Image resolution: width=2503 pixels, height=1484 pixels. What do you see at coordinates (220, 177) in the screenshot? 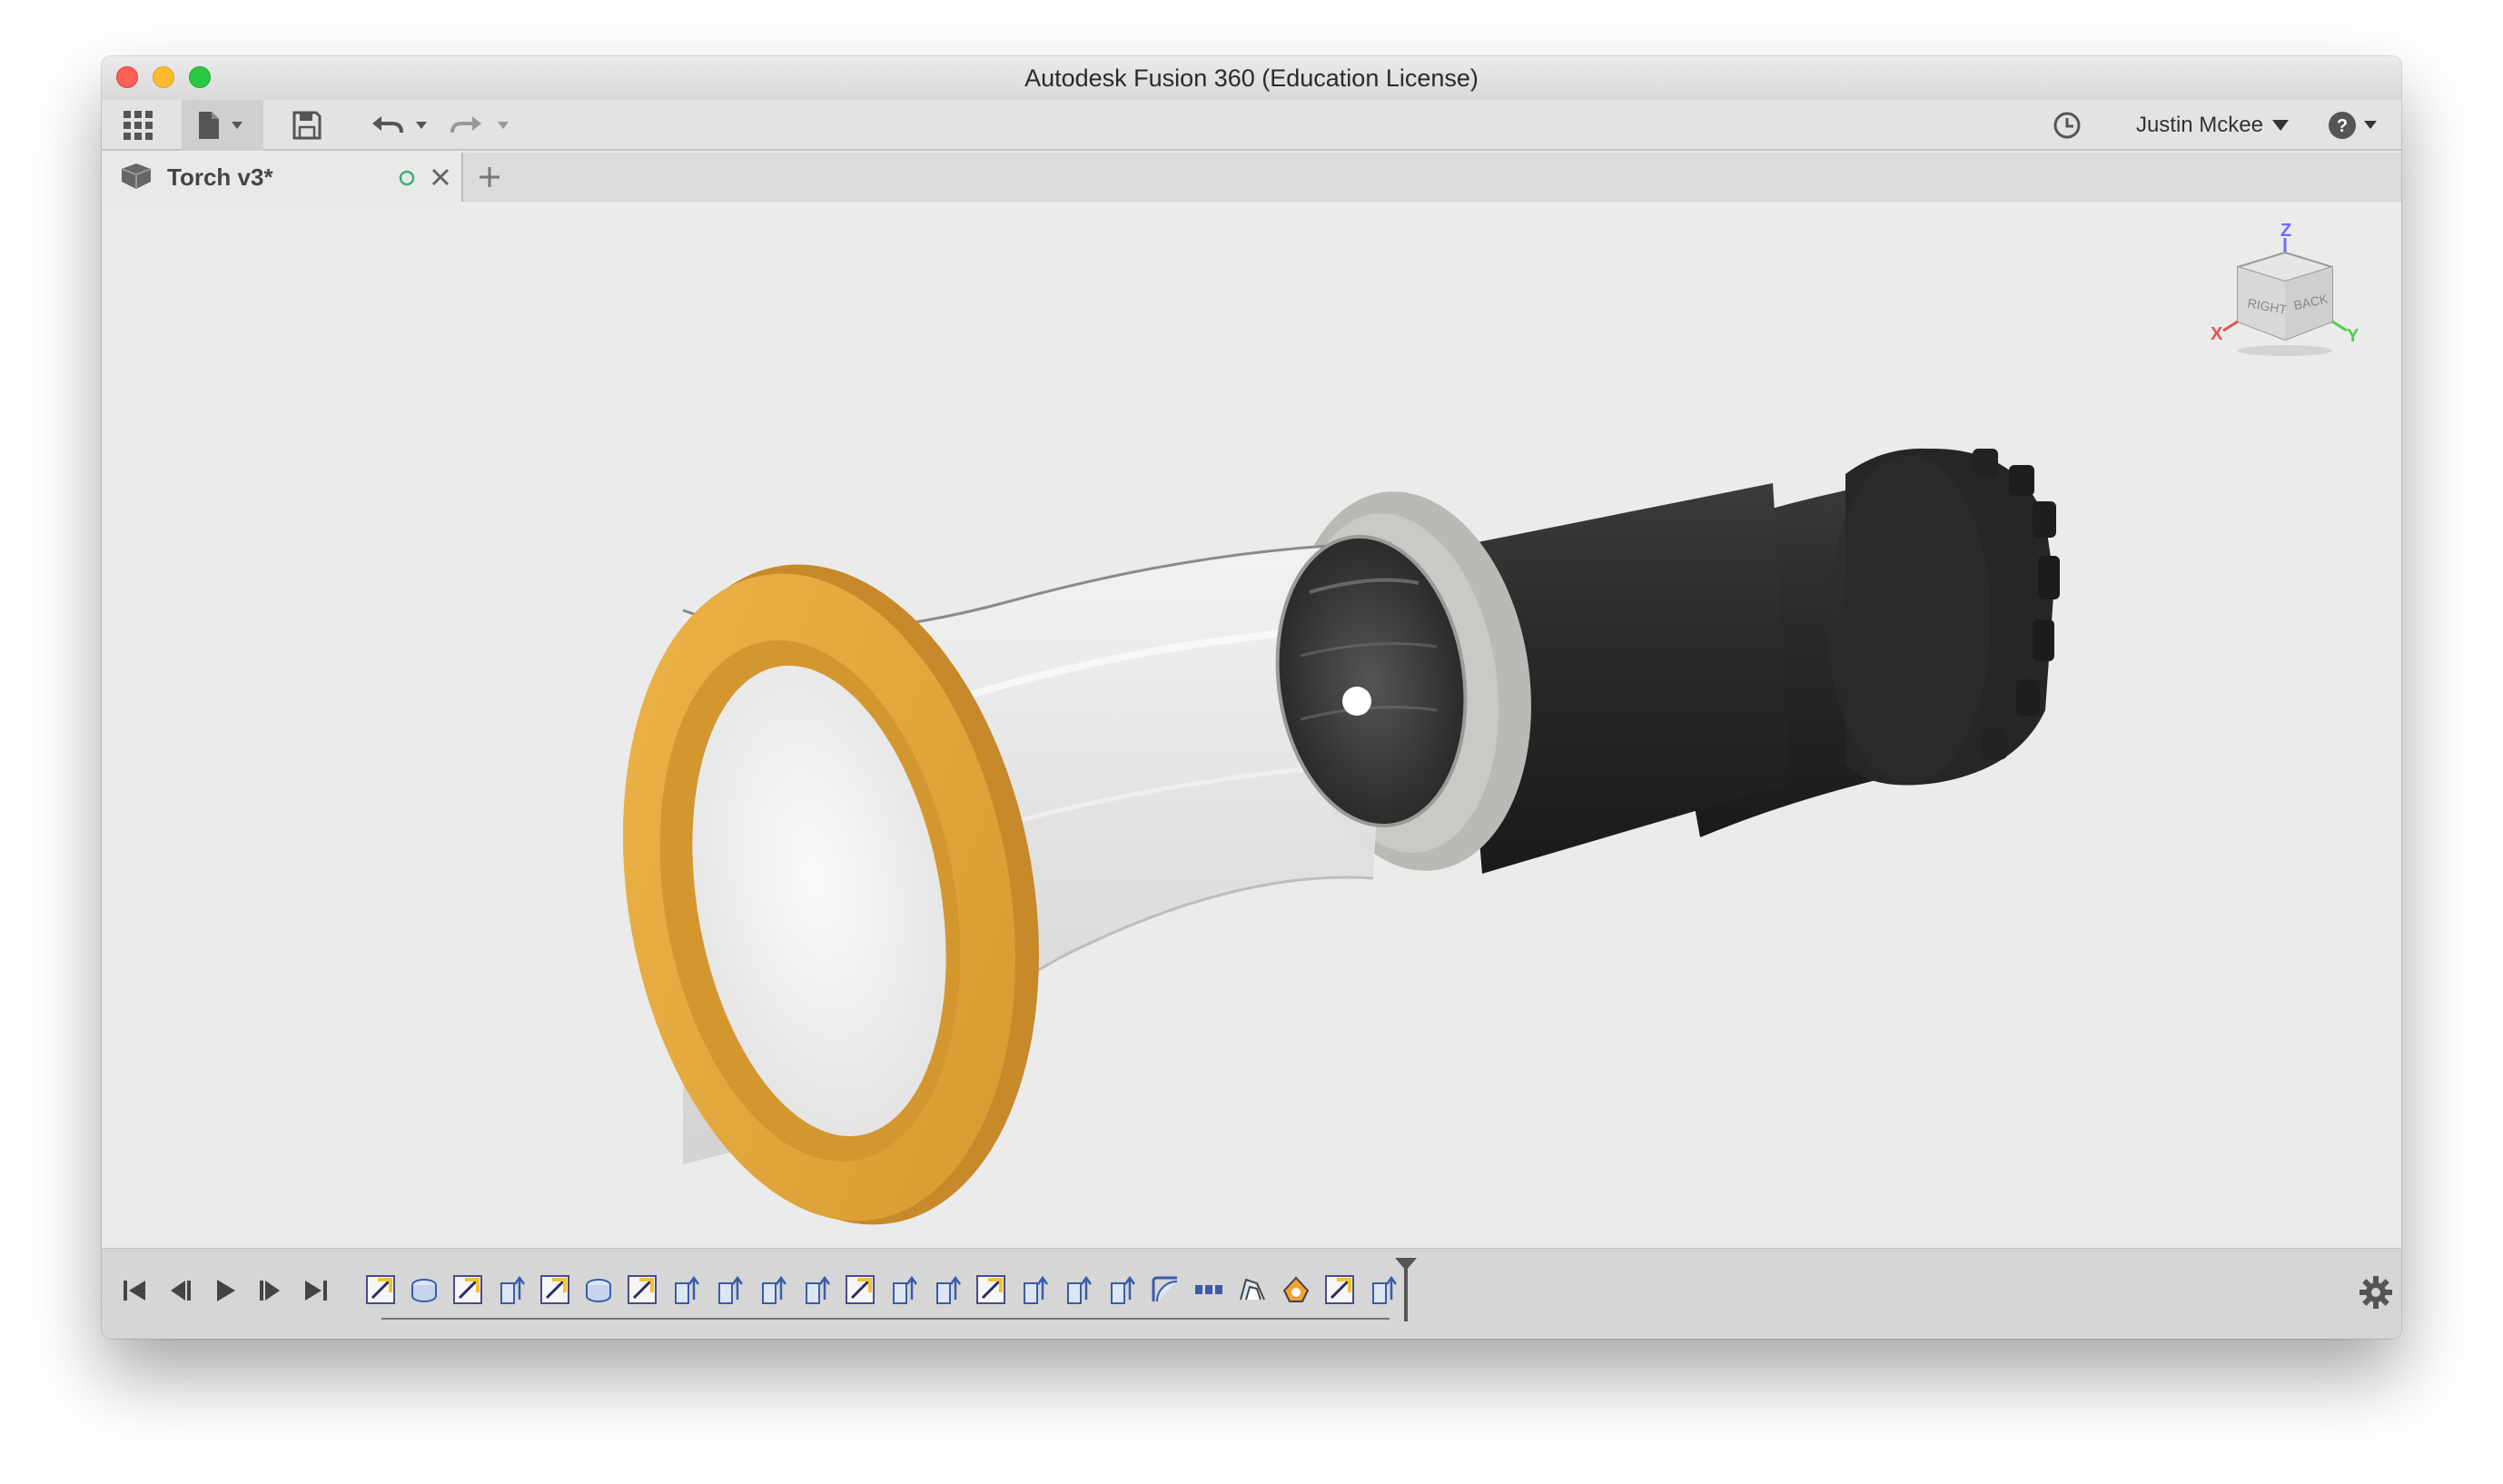
I see `tab-title: Torch v3*` at bounding box center [220, 177].